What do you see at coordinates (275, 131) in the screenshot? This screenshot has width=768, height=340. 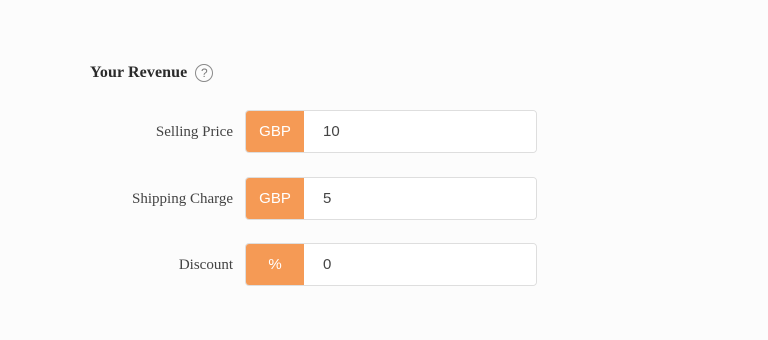 I see `selling-price-currency-addon: GBP` at bounding box center [275, 131].